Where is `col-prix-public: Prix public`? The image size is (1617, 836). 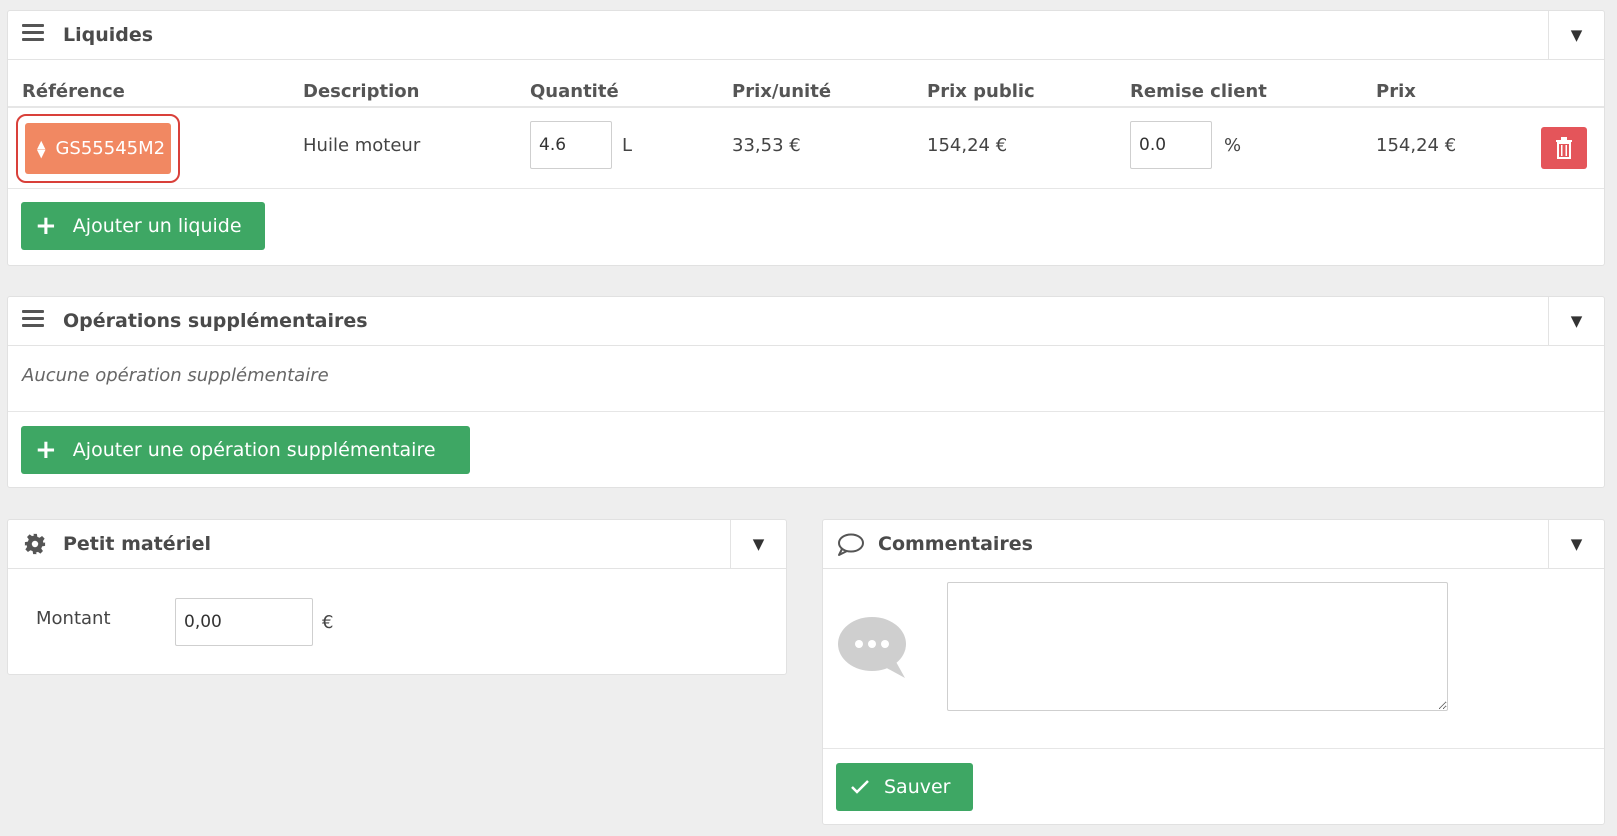 col-prix-public: Prix public is located at coordinates (981, 91).